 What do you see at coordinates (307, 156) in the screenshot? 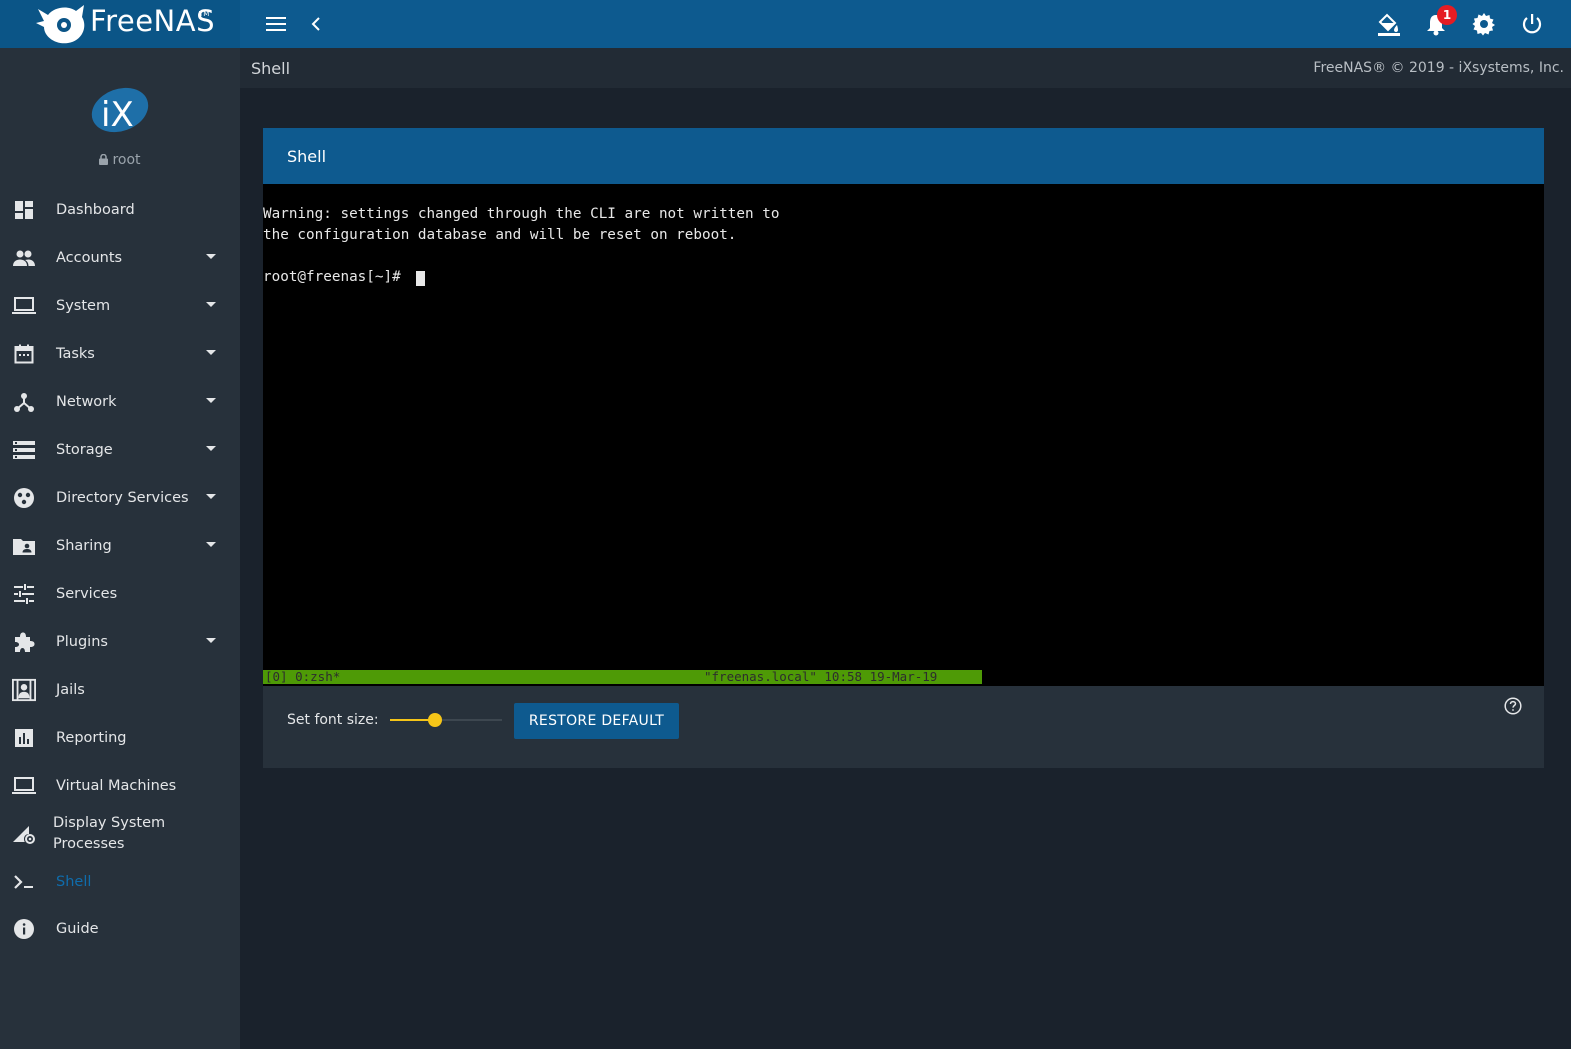
I see `shell-card-title: Shell` at bounding box center [307, 156].